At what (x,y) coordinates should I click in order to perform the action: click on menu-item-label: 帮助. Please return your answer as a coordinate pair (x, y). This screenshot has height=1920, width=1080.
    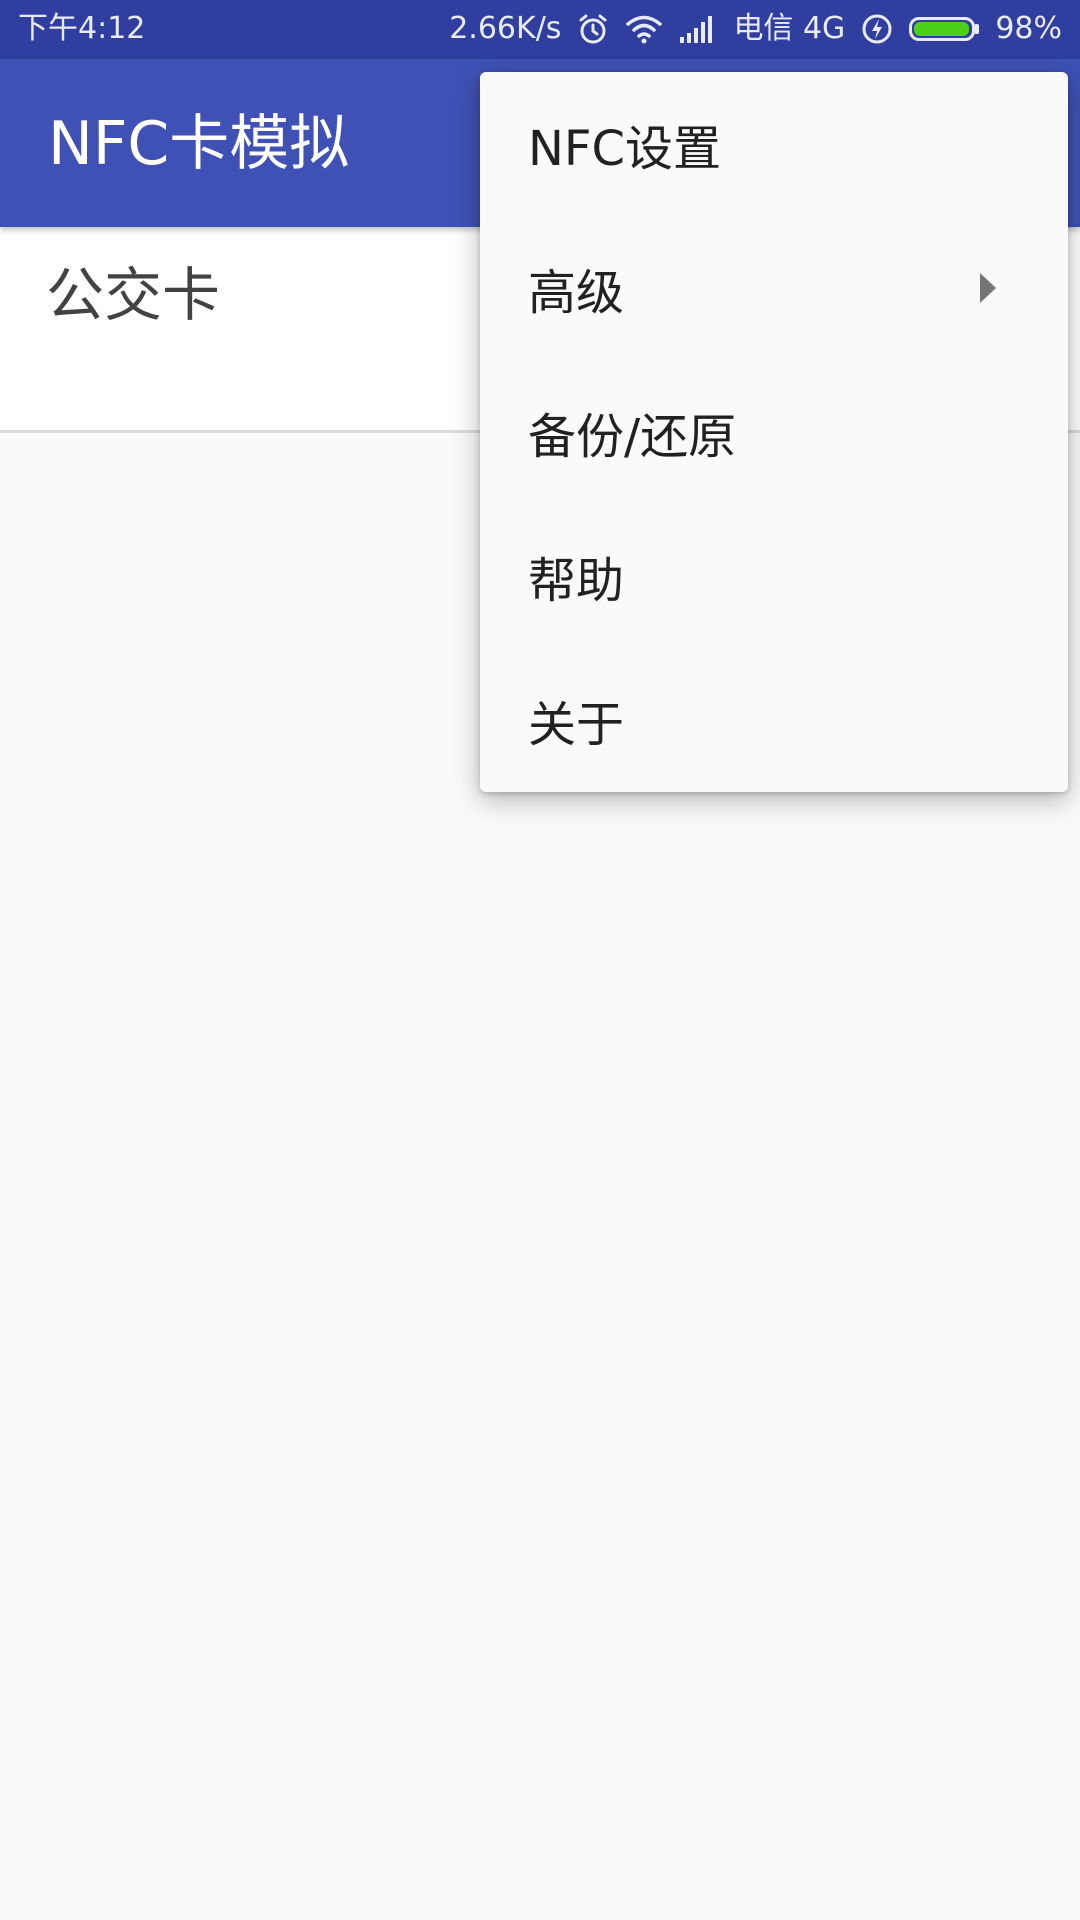
    Looking at the image, I should click on (576, 581).